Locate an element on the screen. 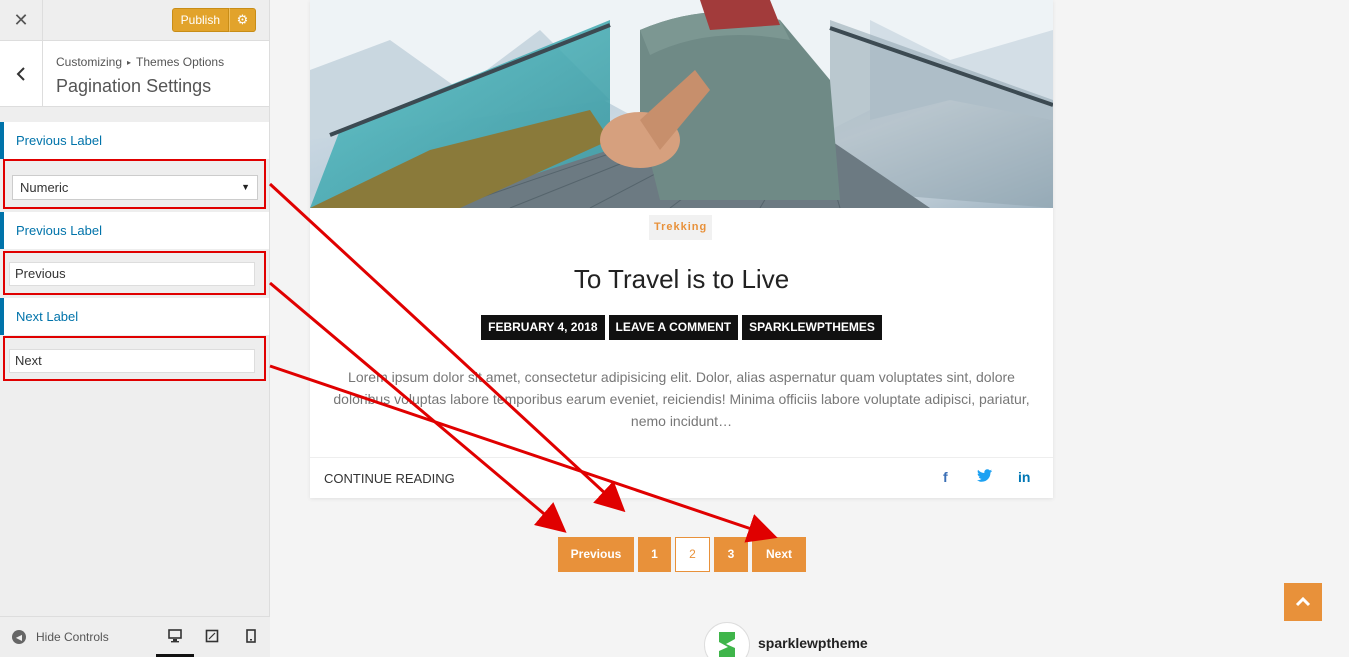  publish-settings-button: ⚙ is located at coordinates (242, 20).